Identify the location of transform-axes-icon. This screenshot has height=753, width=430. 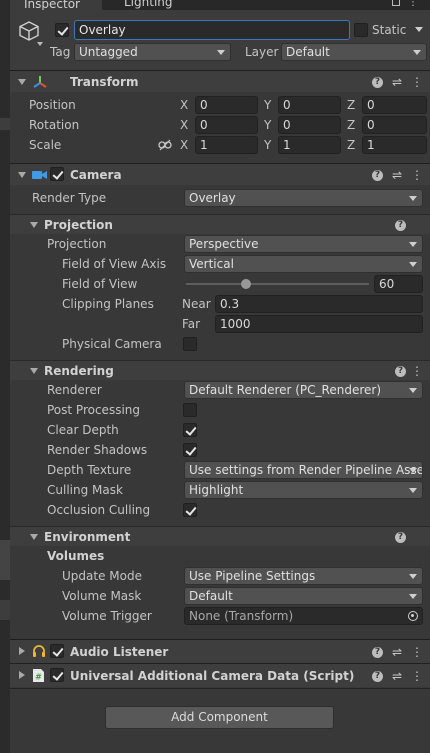
(40, 82).